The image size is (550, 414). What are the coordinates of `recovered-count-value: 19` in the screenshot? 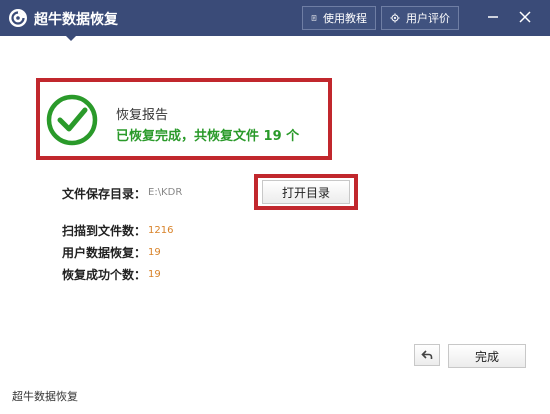 It's located at (154, 274).